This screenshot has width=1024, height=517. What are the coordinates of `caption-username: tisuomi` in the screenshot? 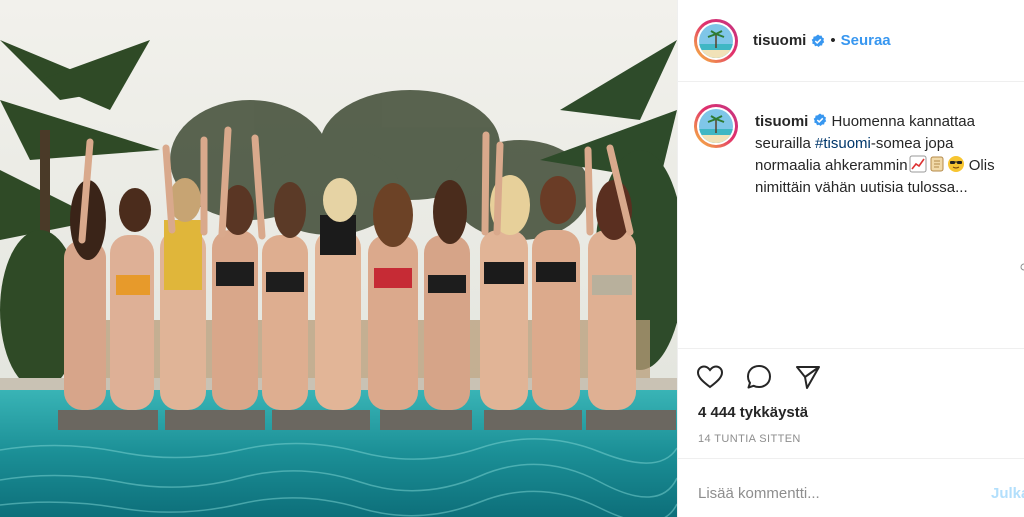 It's located at (781, 121).